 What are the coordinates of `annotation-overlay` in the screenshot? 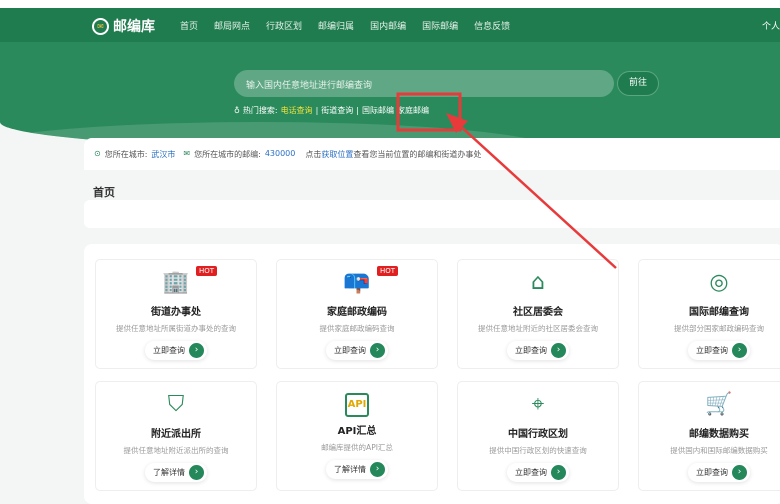 It's located at (506, 180).